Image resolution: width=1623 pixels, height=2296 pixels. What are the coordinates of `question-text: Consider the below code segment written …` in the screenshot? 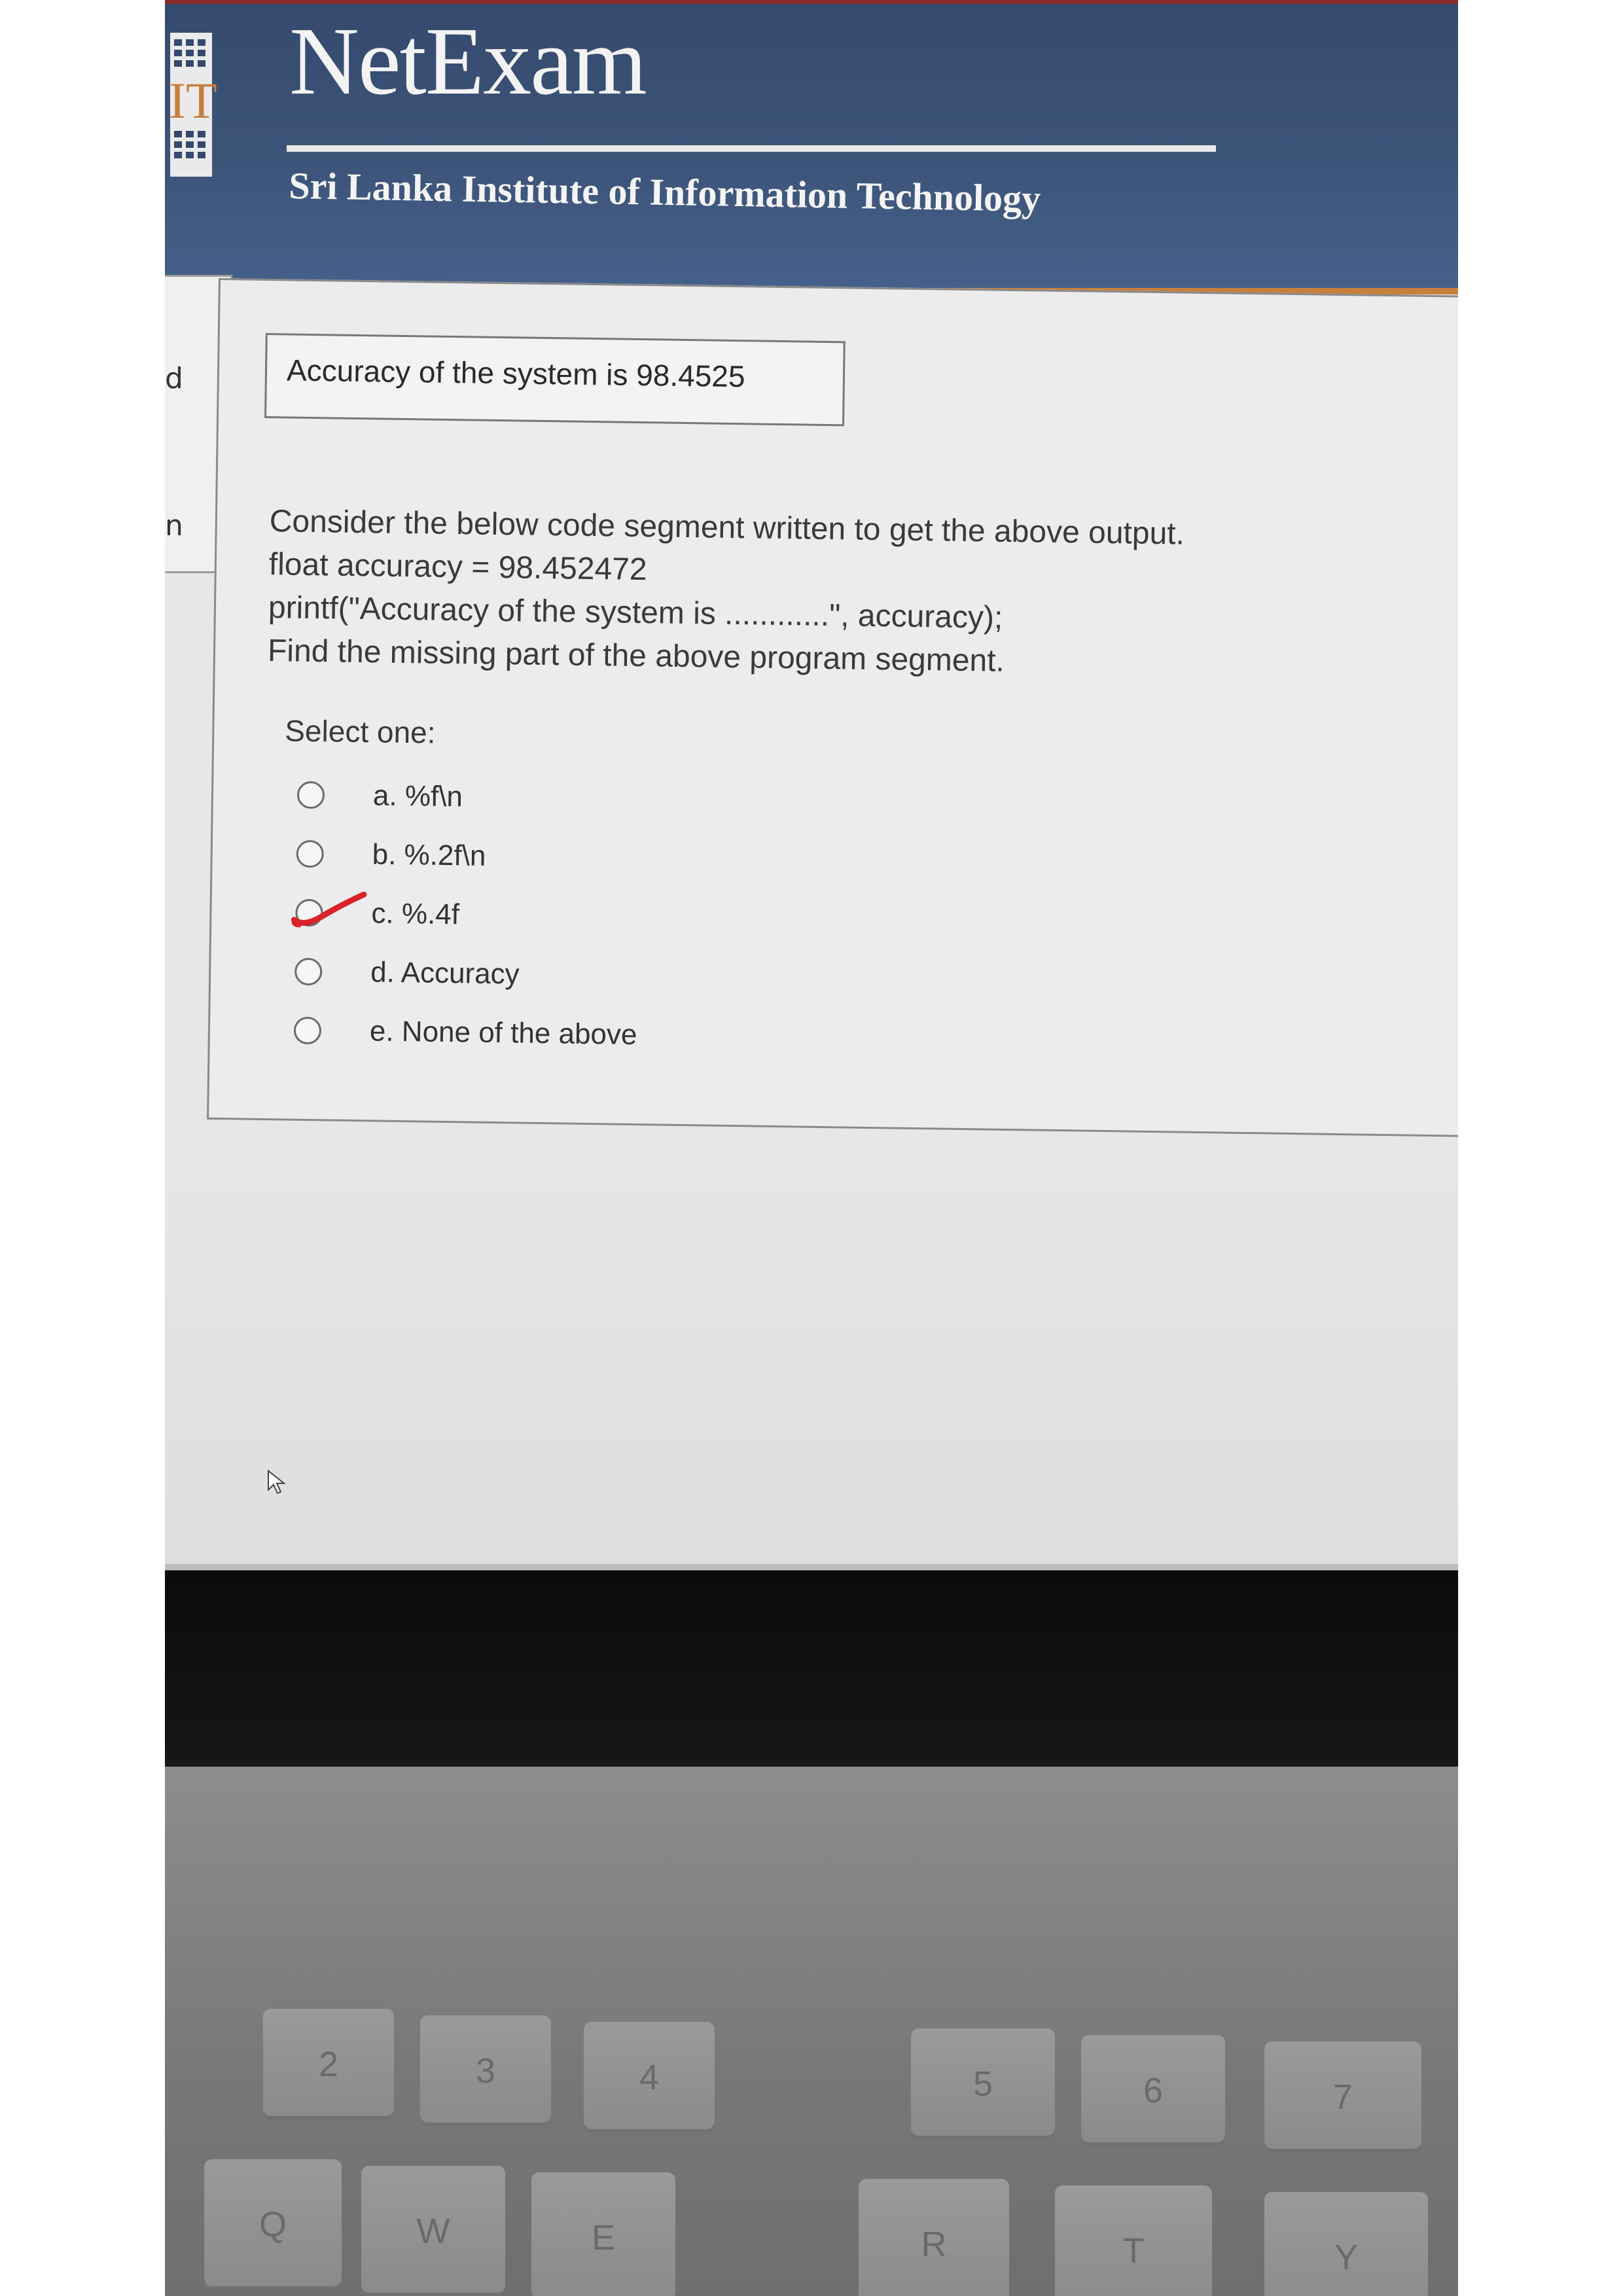 It's located at (726, 592).